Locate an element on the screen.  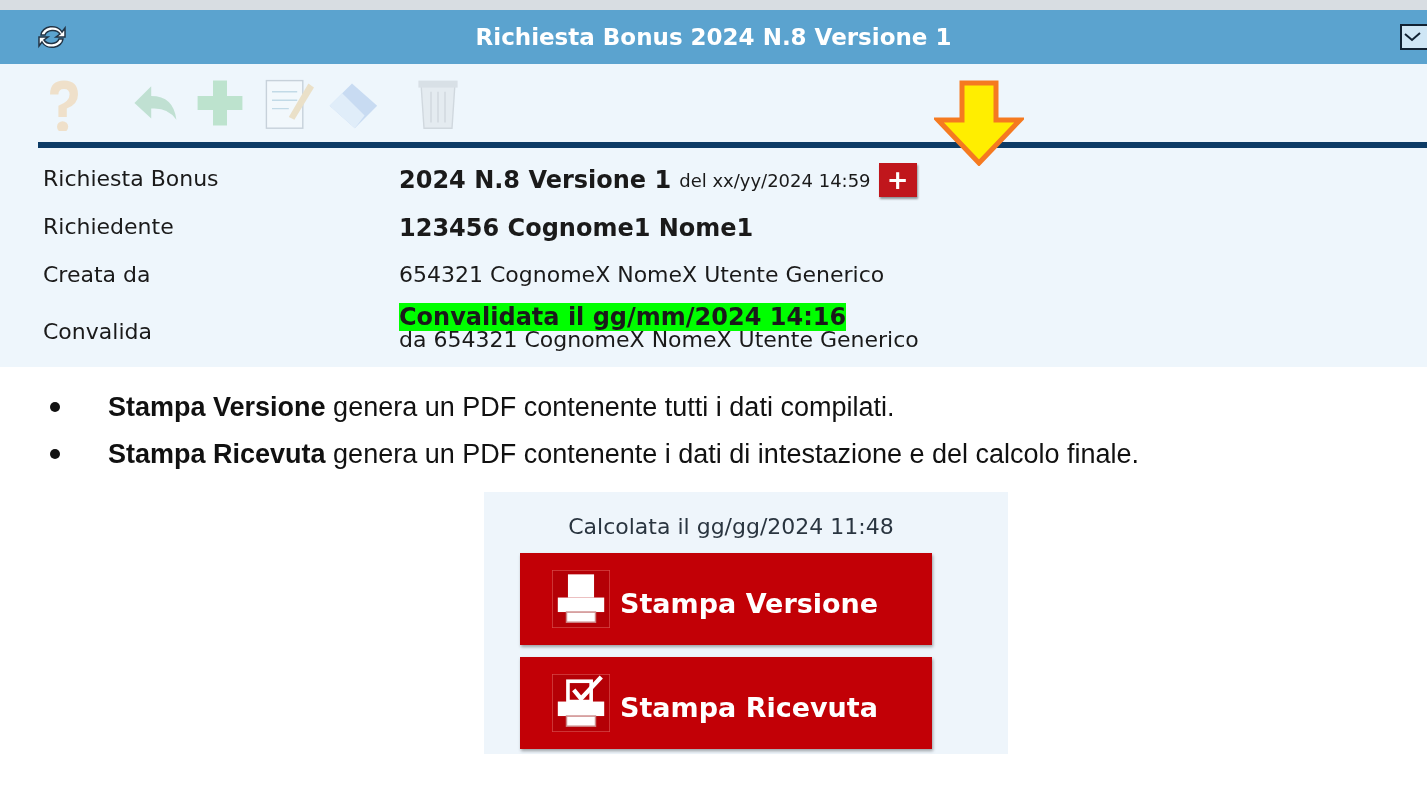
field-label: Richiesta Bonus is located at coordinates (131, 179).